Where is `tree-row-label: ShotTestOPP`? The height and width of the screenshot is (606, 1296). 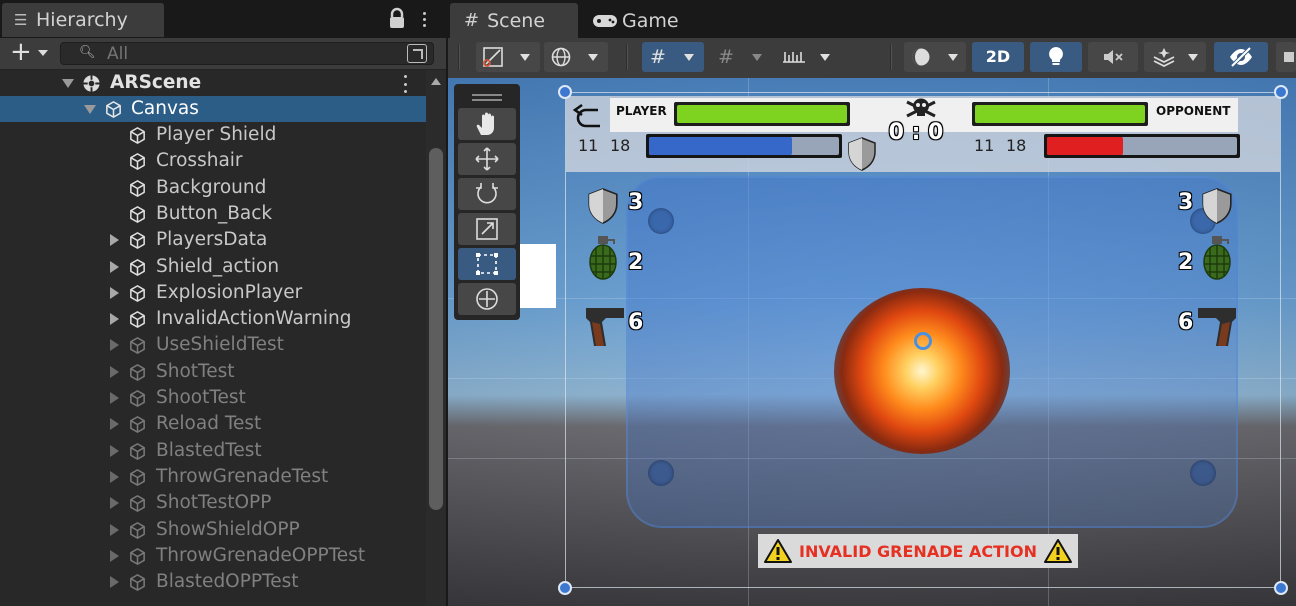 tree-row-label: ShotTestOPP is located at coordinates (214, 503).